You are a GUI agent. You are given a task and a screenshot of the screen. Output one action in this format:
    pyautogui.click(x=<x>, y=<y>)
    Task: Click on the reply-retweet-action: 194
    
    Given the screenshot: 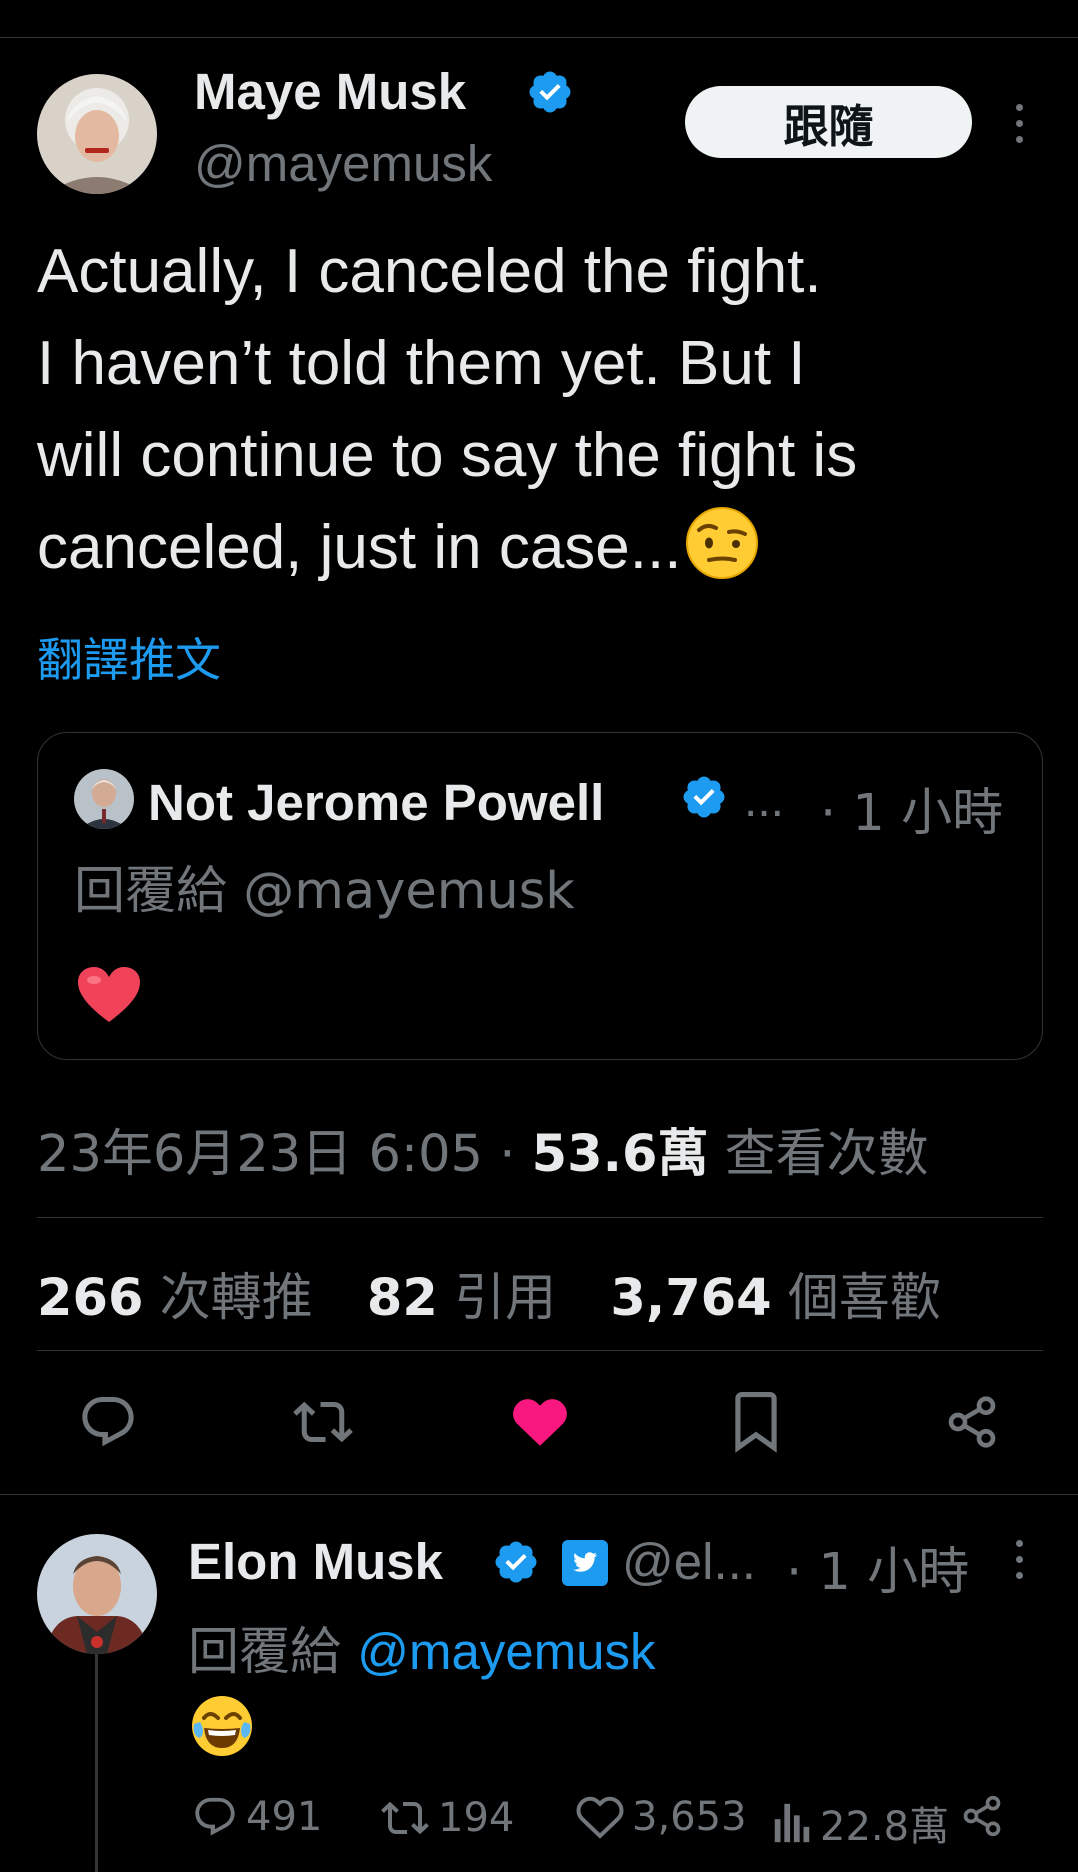 What is the action you would take?
    pyautogui.click(x=447, y=1818)
    